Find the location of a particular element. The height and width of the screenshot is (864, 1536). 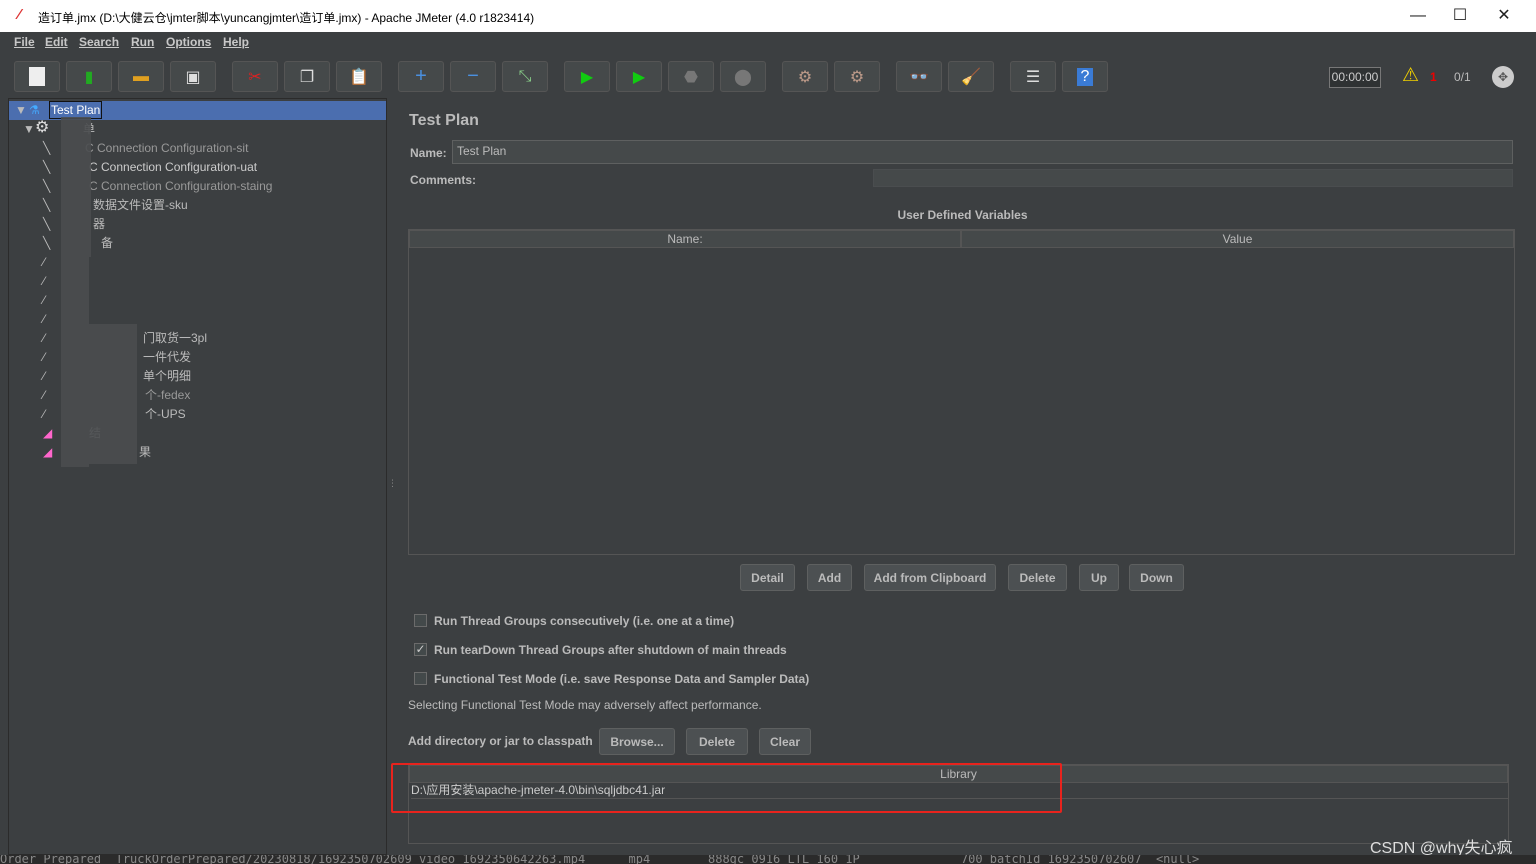

add-button: Add is located at coordinates (829, 577).